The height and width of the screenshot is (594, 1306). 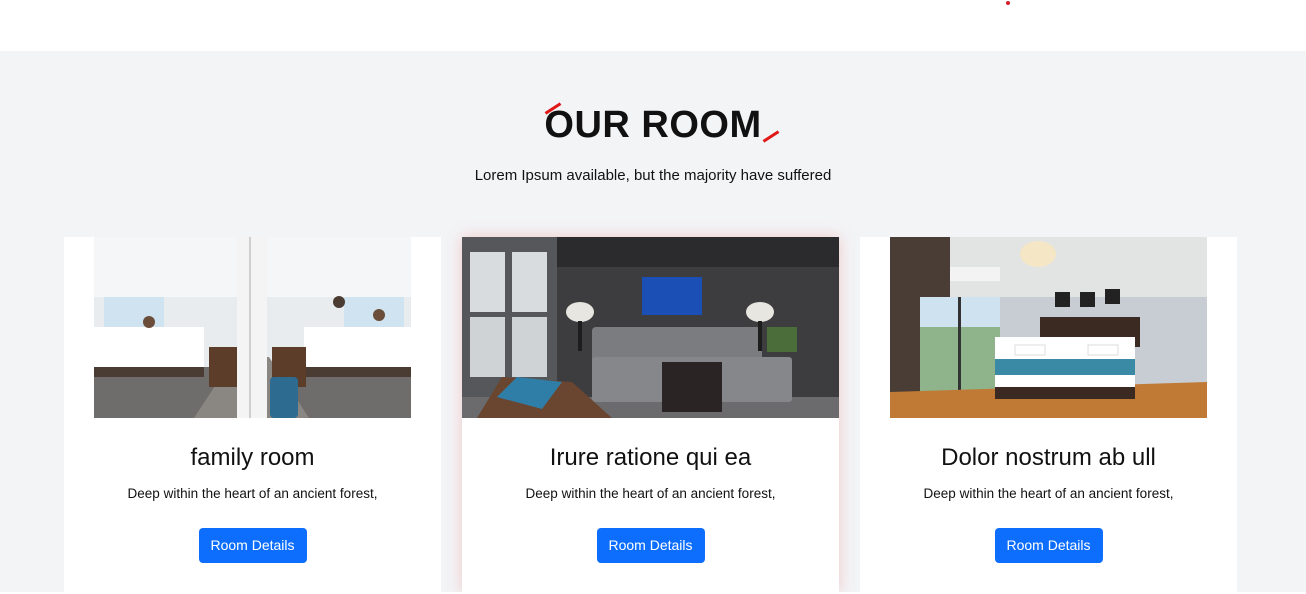 I want to click on room-title: family room, so click(x=252, y=457).